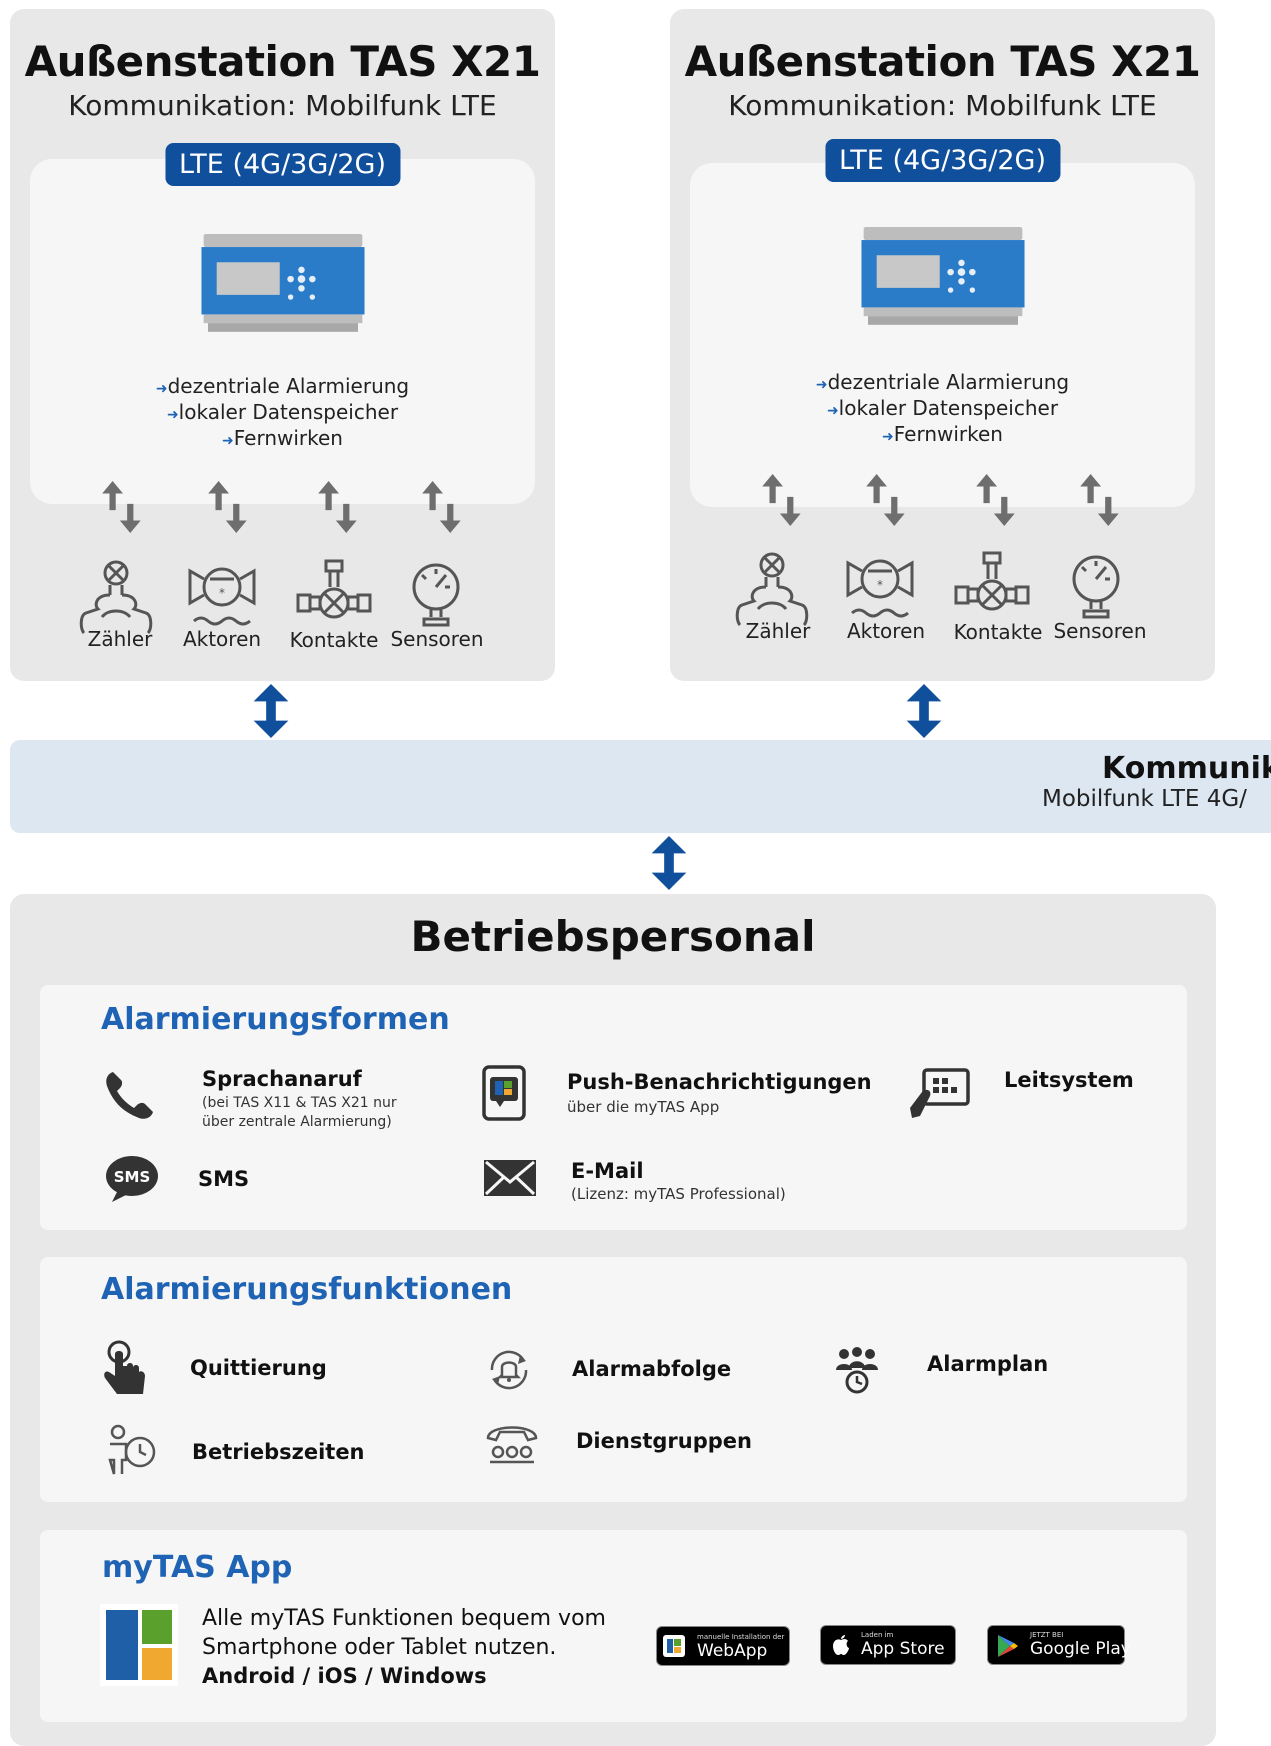  What do you see at coordinates (132, 1449) in the screenshot?
I see `betriebszeiten-icon` at bounding box center [132, 1449].